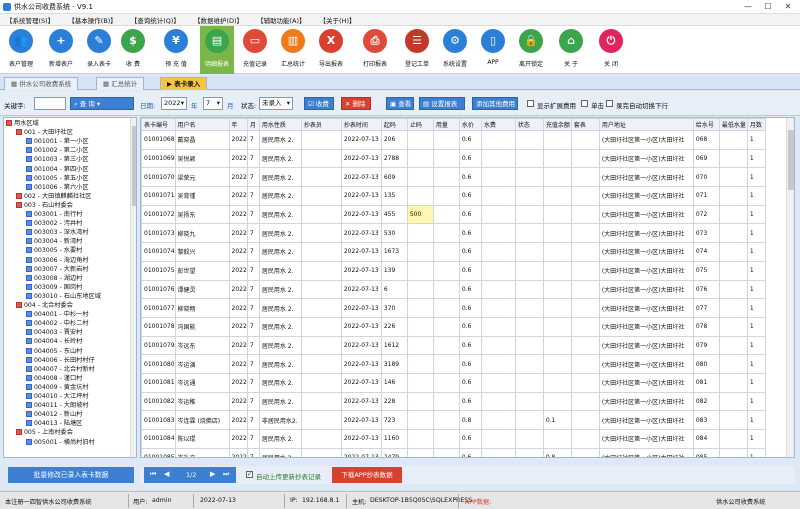 Image resolution: width=800 pixels, height=509 pixels. I want to click on toolbar-button-gear: ⚙ 系统设置, so click(455, 50).